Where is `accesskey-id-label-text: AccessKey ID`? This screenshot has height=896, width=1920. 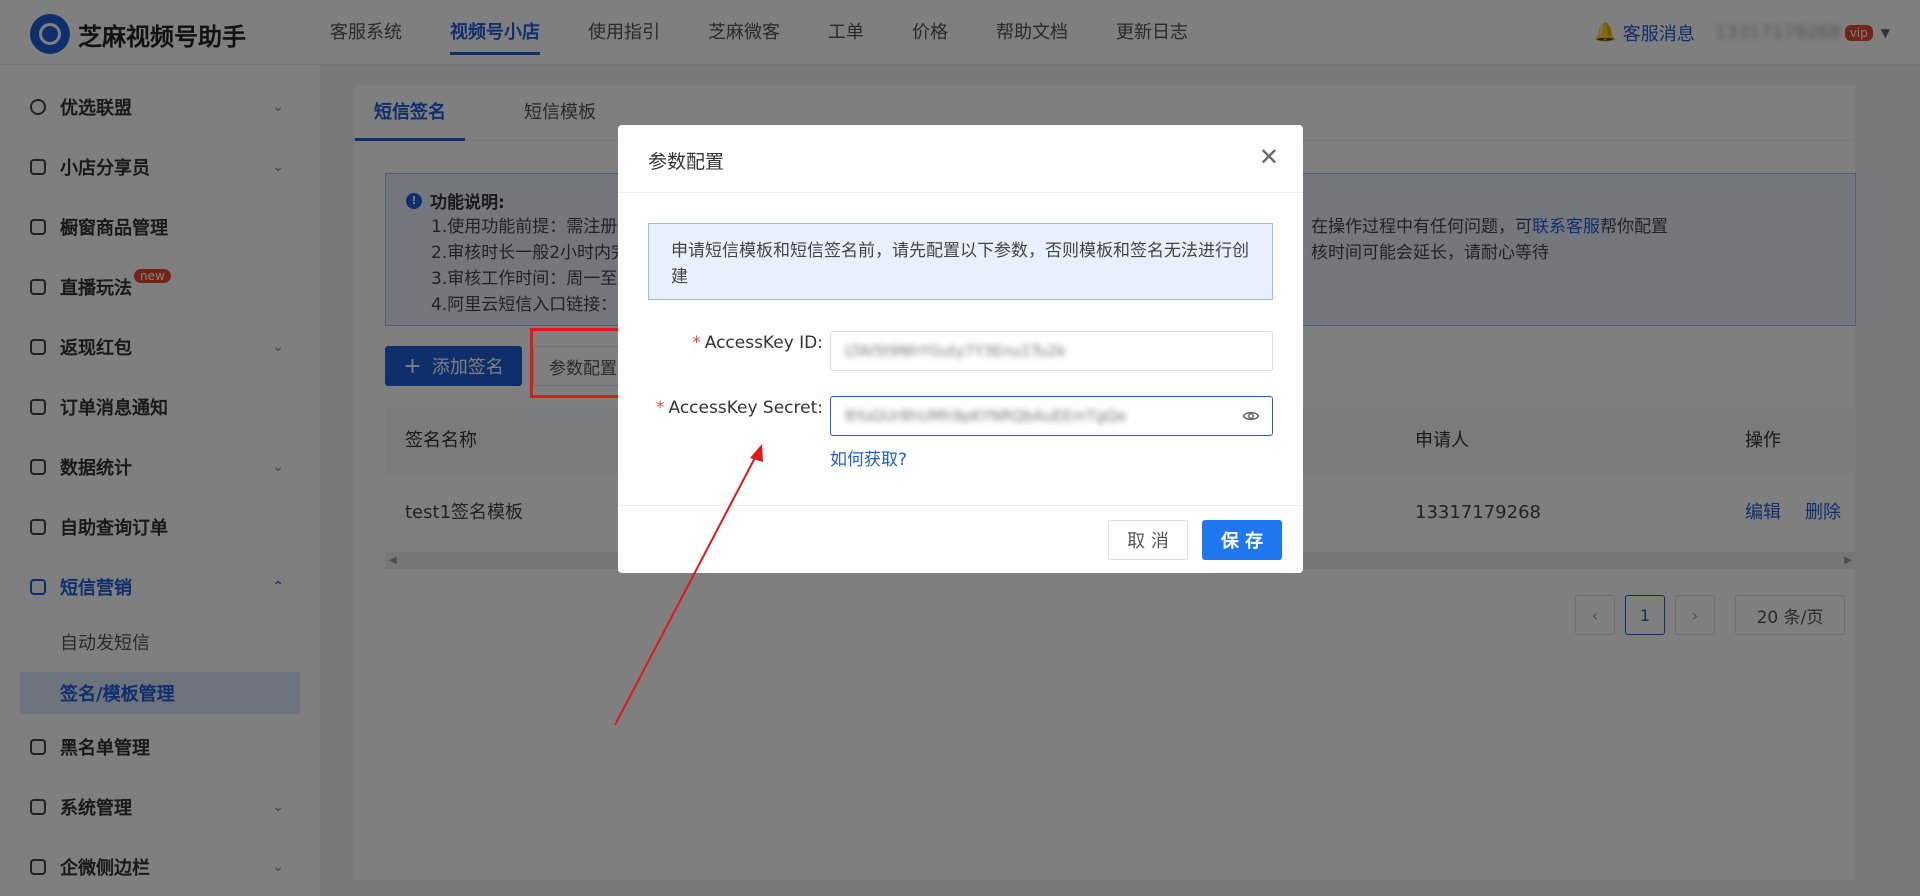 accesskey-id-label-text: AccessKey ID is located at coordinates (761, 343).